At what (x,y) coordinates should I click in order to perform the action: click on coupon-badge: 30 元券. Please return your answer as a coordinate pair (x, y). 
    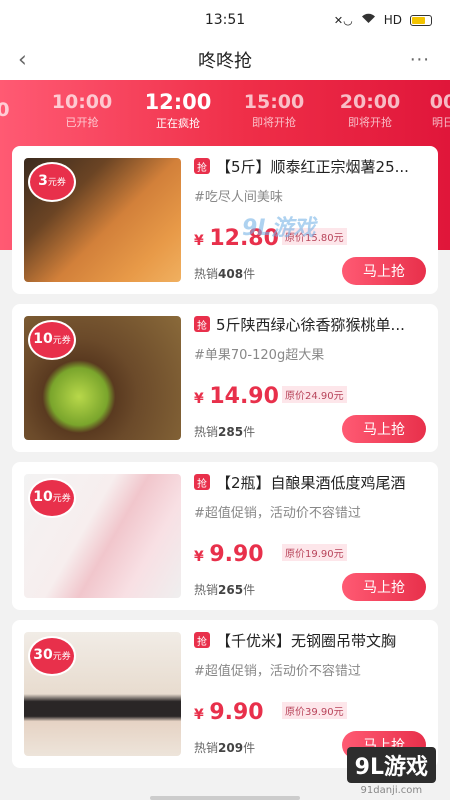
    Looking at the image, I should click on (52, 656).